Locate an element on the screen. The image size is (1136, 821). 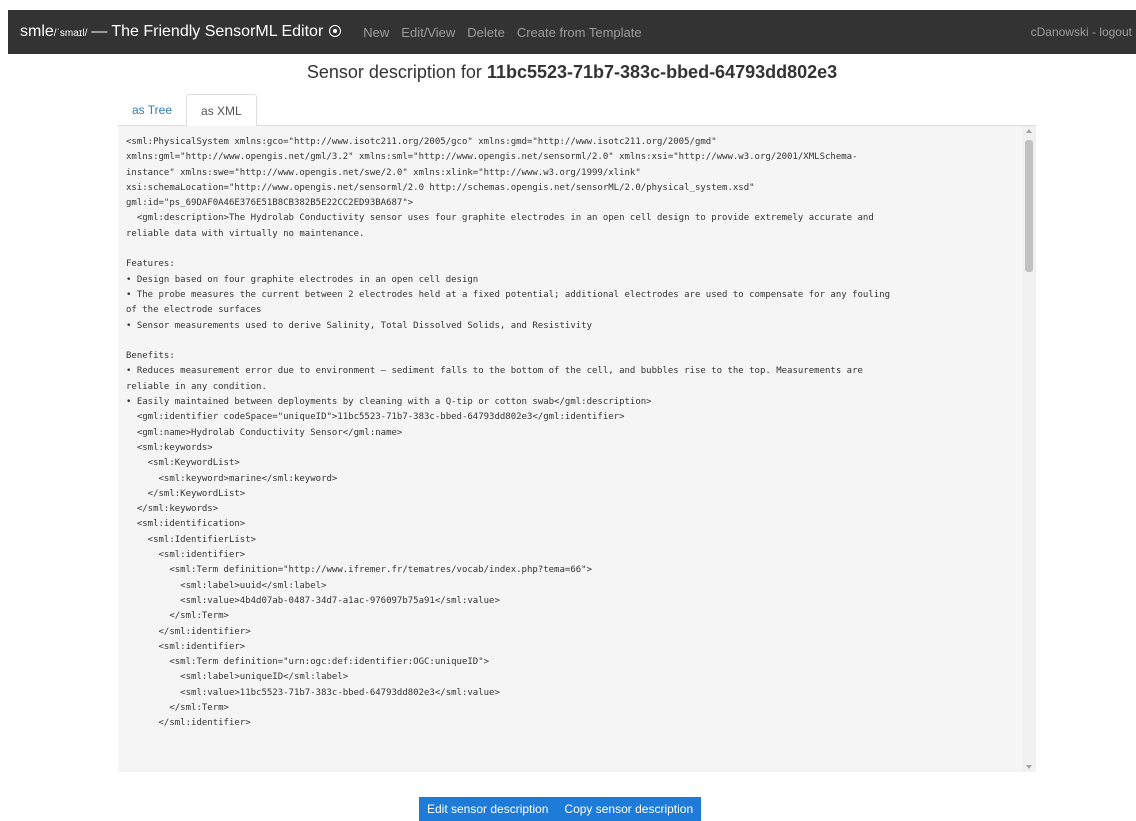
xml-line: <sml:KeywordList> is located at coordinates (183, 463).